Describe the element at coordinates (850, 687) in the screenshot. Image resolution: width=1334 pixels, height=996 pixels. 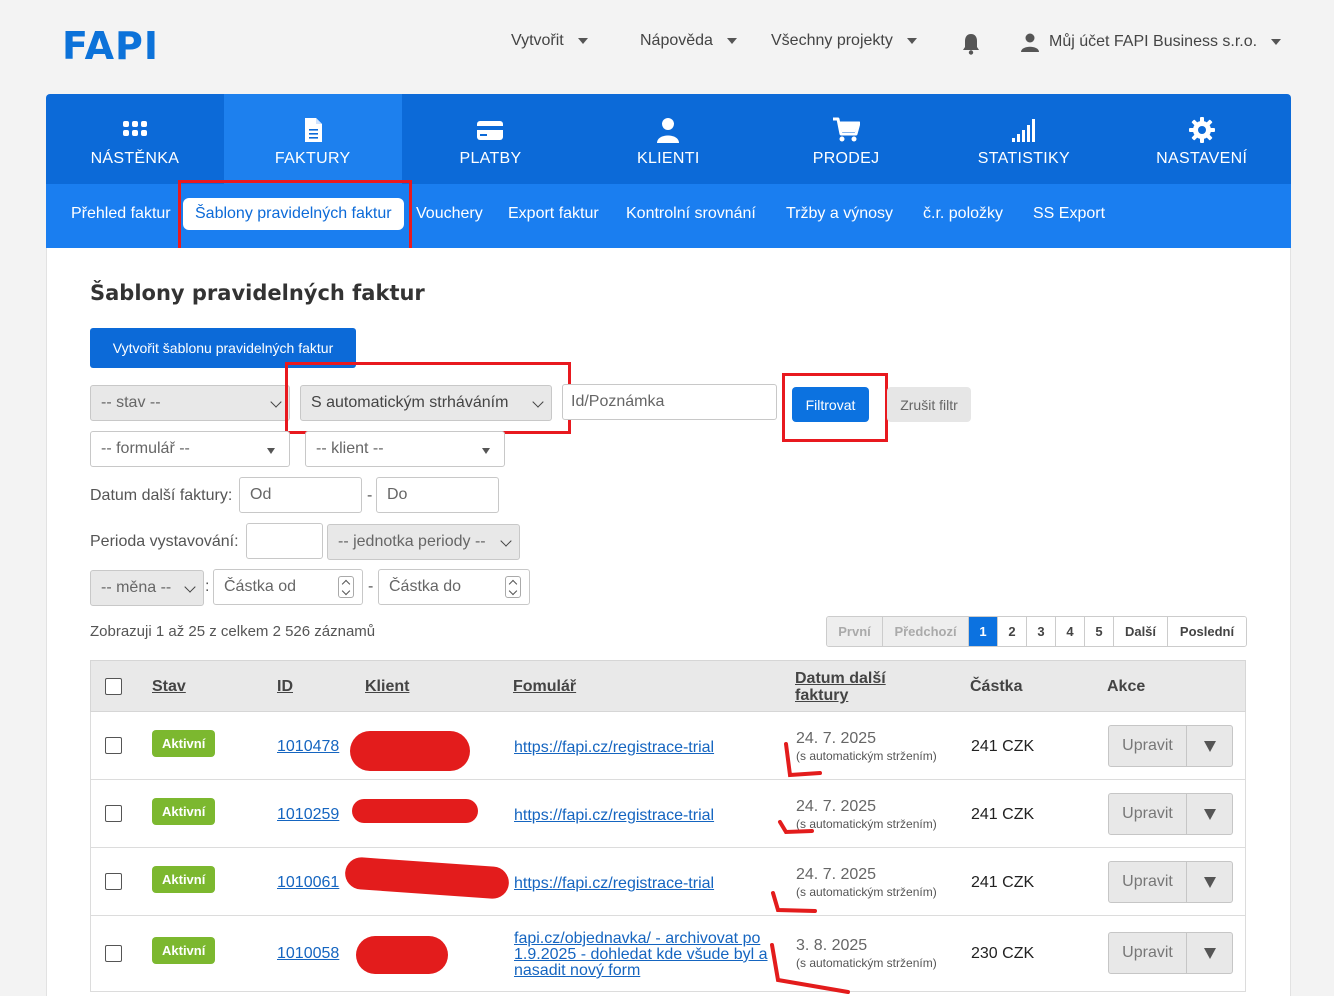
I see `header-next-date: Datum další faktury` at that location.